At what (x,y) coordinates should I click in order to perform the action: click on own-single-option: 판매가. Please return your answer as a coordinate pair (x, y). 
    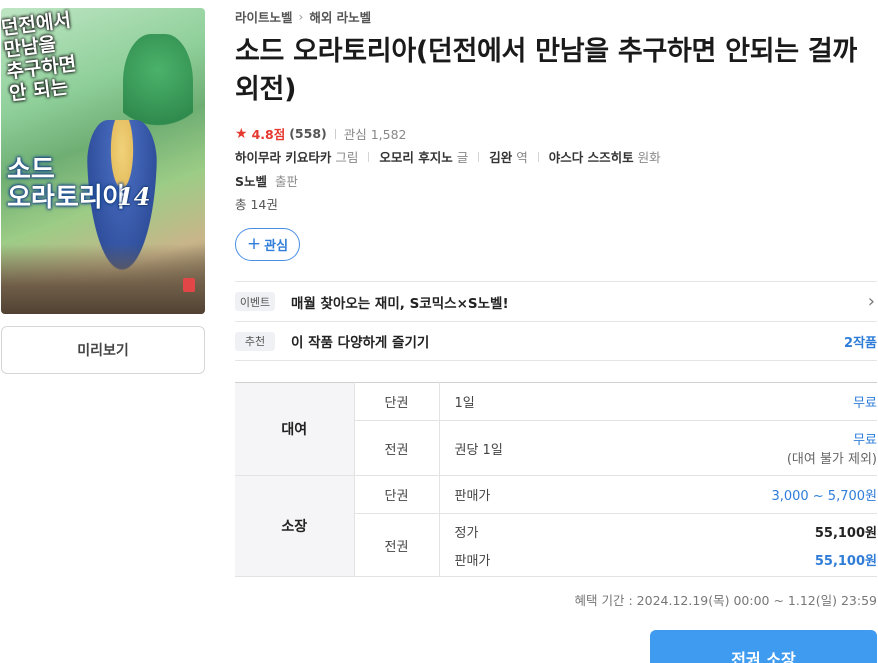
    Looking at the image, I should click on (521, 494).